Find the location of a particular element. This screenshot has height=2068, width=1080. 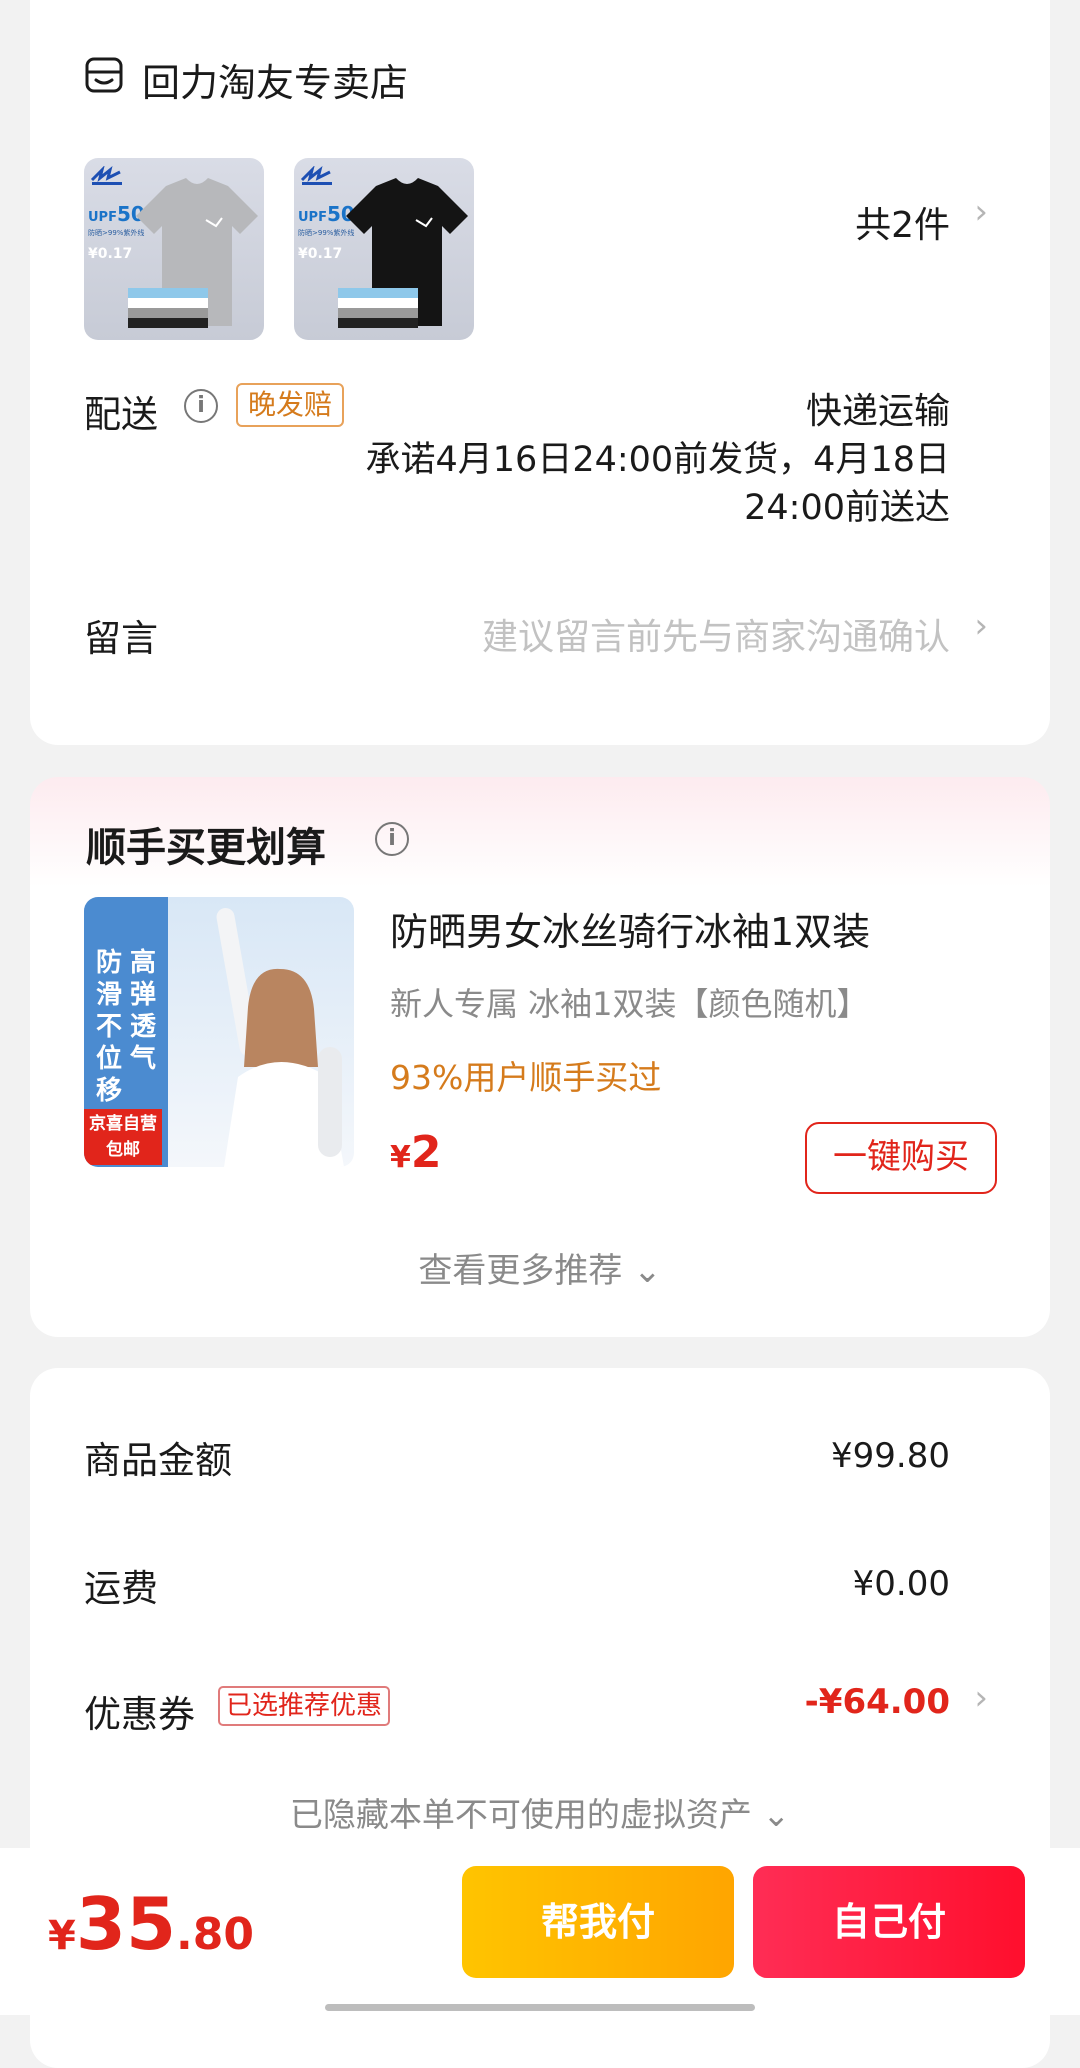

delivery-label: 配送 is located at coordinates (121, 414).